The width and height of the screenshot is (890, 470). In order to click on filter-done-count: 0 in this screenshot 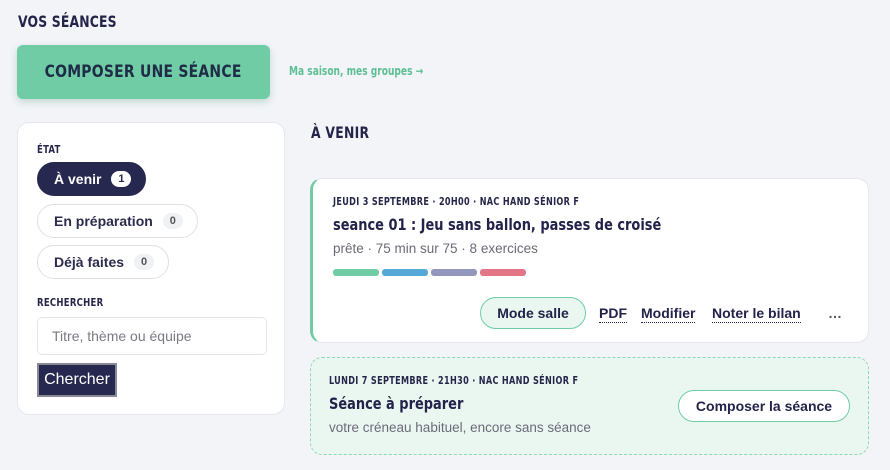, I will do `click(144, 262)`.